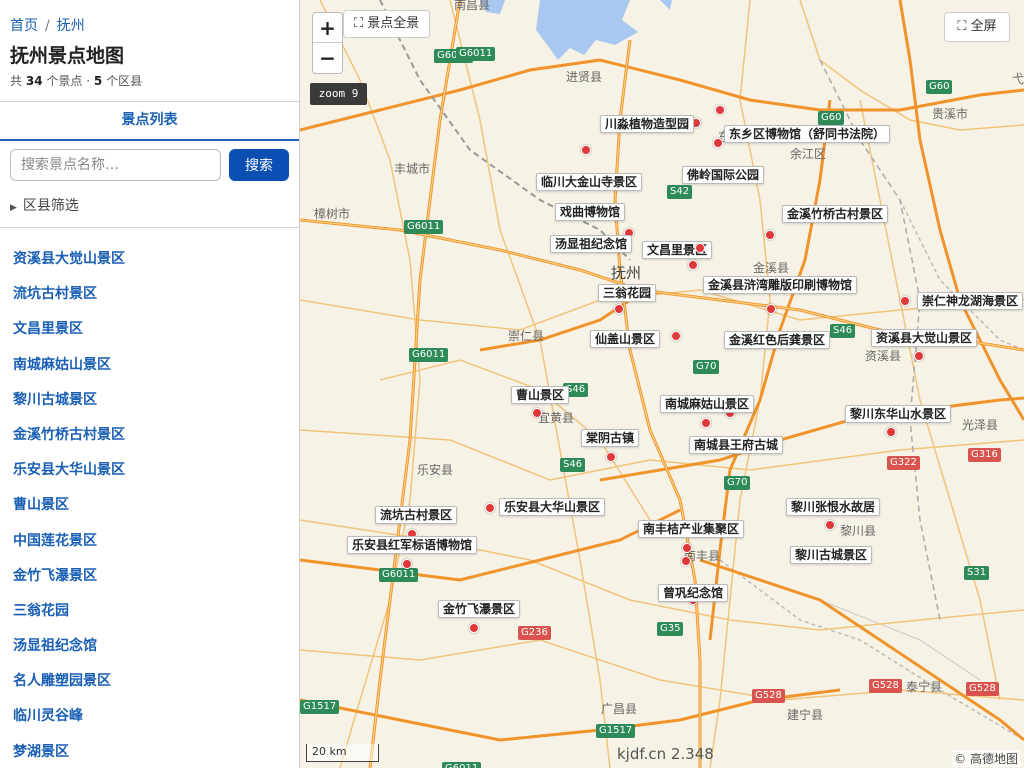  What do you see at coordinates (833, 507) in the screenshot?
I see `poi-label: 黎川张恨水故居` at bounding box center [833, 507].